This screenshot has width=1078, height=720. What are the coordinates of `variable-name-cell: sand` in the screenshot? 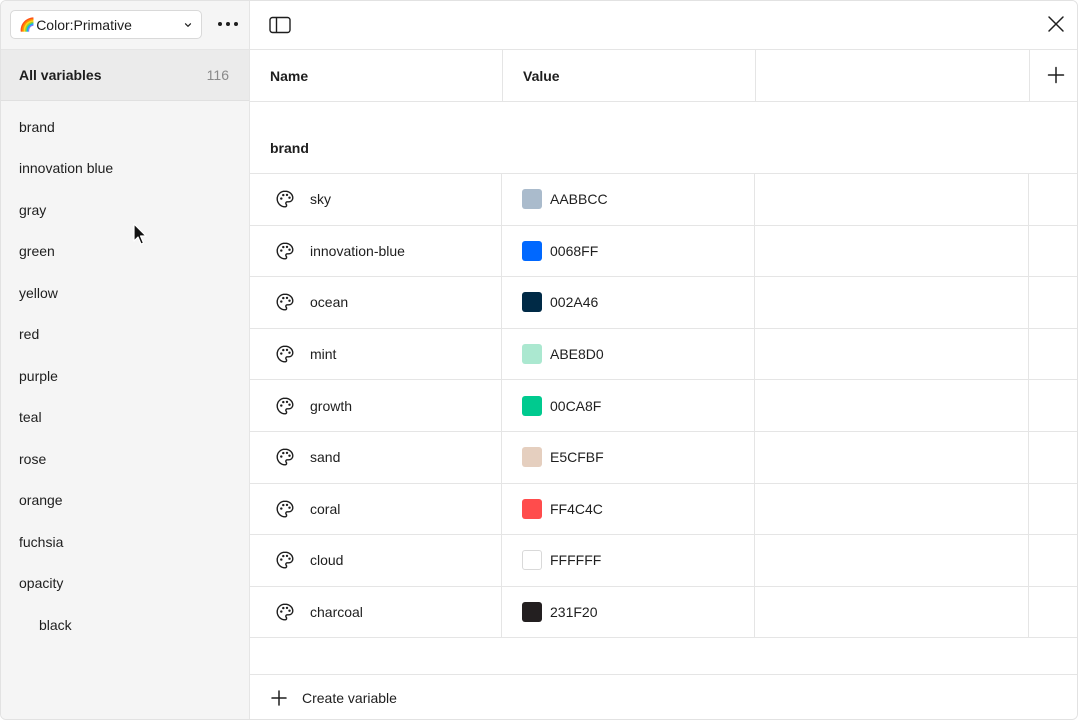 It's located at (376, 457).